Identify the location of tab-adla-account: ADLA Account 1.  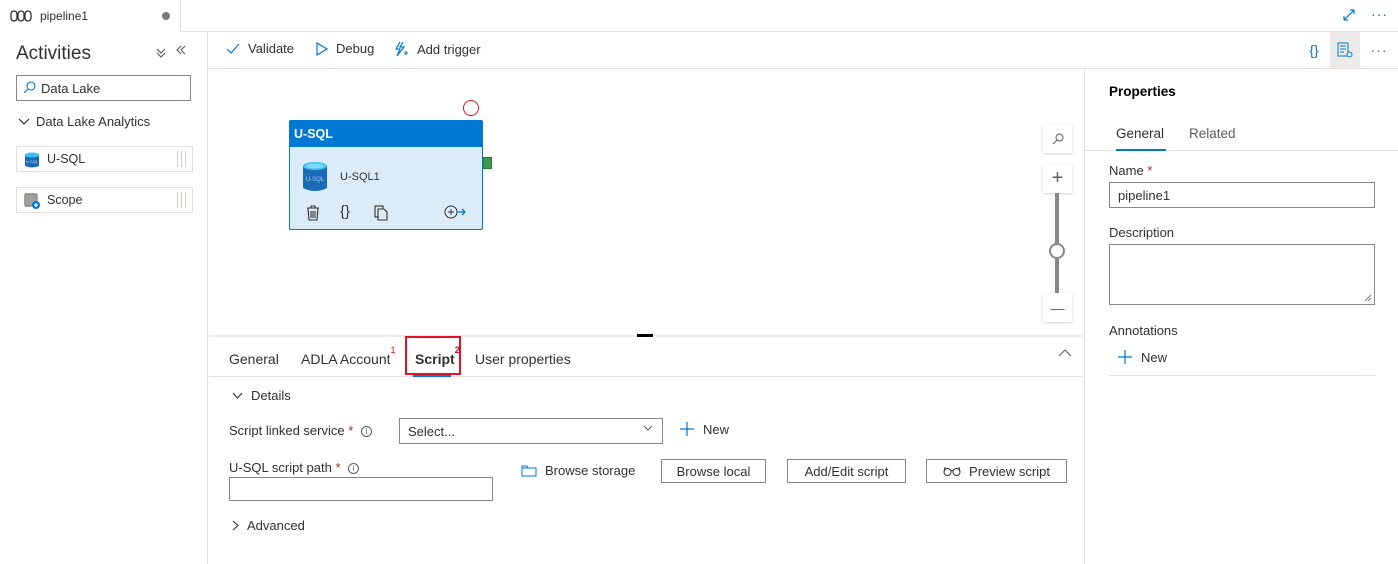
(348, 356).